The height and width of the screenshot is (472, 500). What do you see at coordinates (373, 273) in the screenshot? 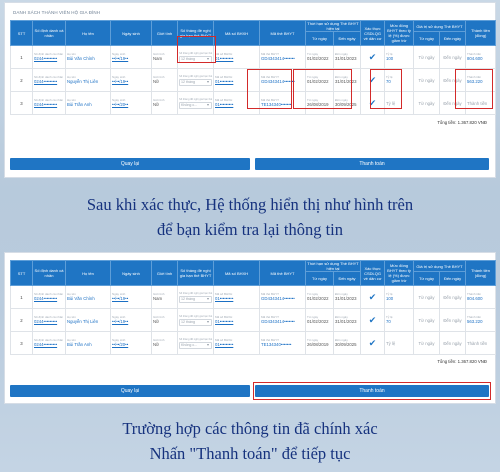
I see `header-verified: Xác thực CSDLQG về dân cư` at bounding box center [373, 273].